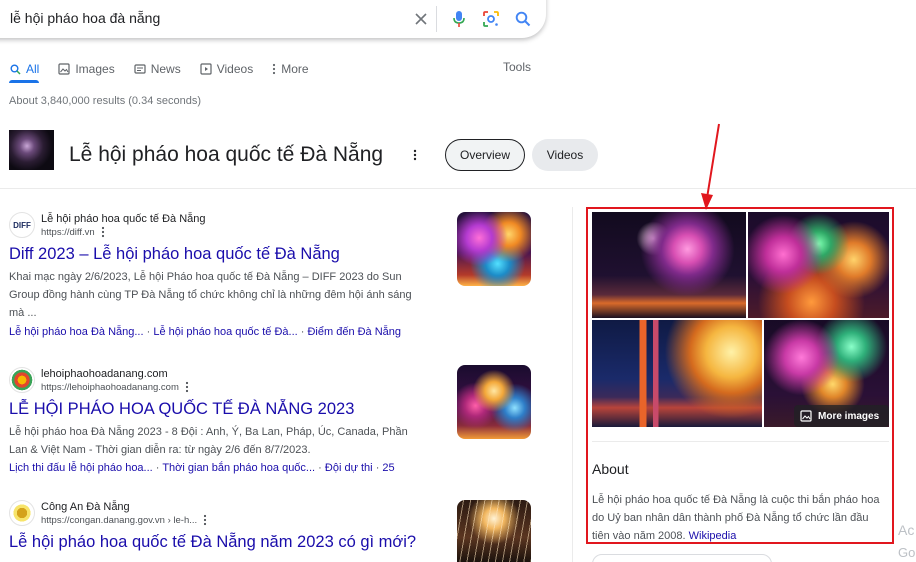 This screenshot has width=916, height=562. What do you see at coordinates (235, 69) in the screenshot?
I see `tab-label: Videos` at bounding box center [235, 69].